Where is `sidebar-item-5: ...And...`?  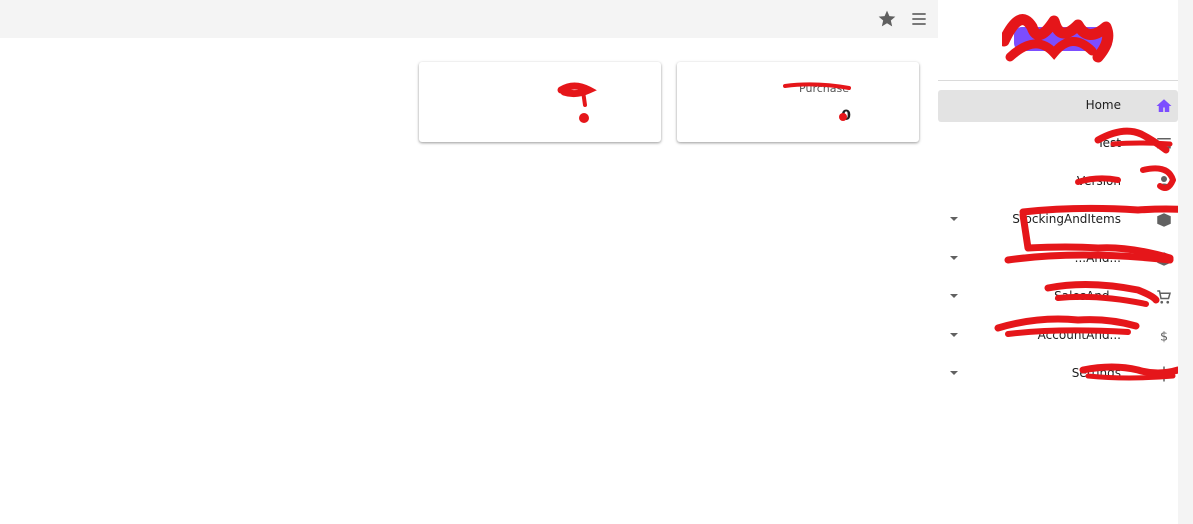 sidebar-item-5: ...And... is located at coordinates (1058, 259).